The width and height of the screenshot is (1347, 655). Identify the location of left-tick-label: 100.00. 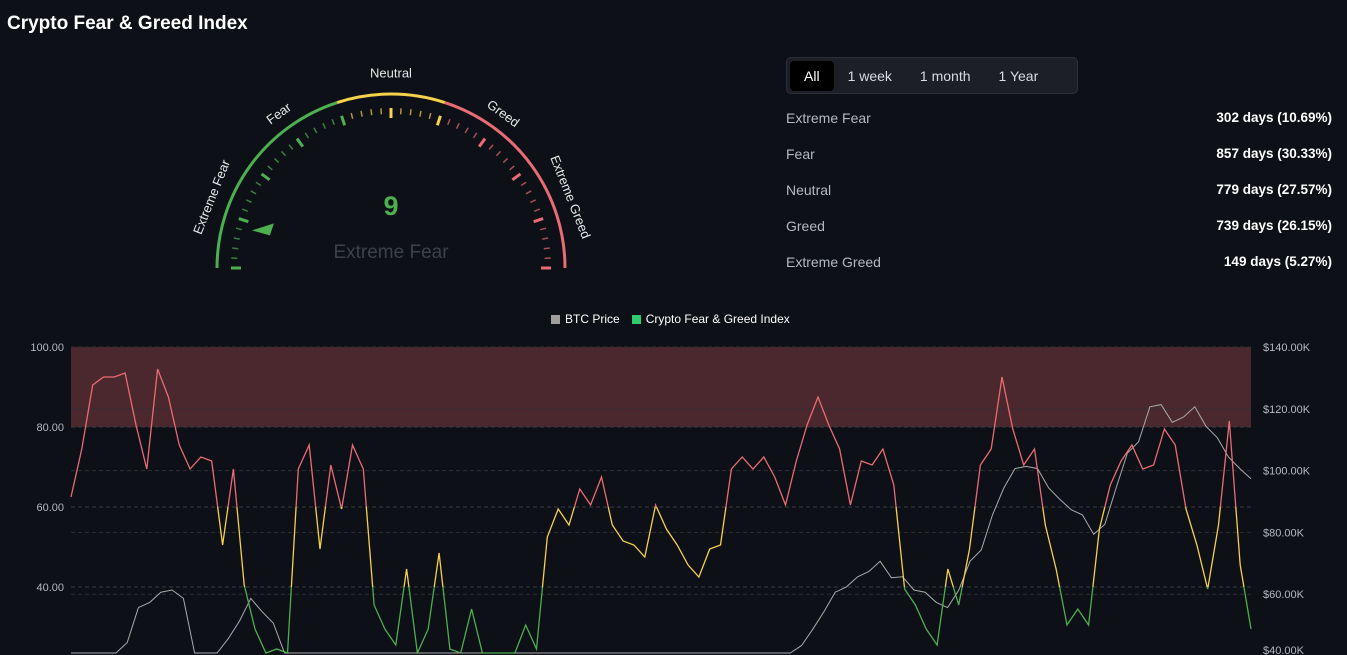
(47, 348).